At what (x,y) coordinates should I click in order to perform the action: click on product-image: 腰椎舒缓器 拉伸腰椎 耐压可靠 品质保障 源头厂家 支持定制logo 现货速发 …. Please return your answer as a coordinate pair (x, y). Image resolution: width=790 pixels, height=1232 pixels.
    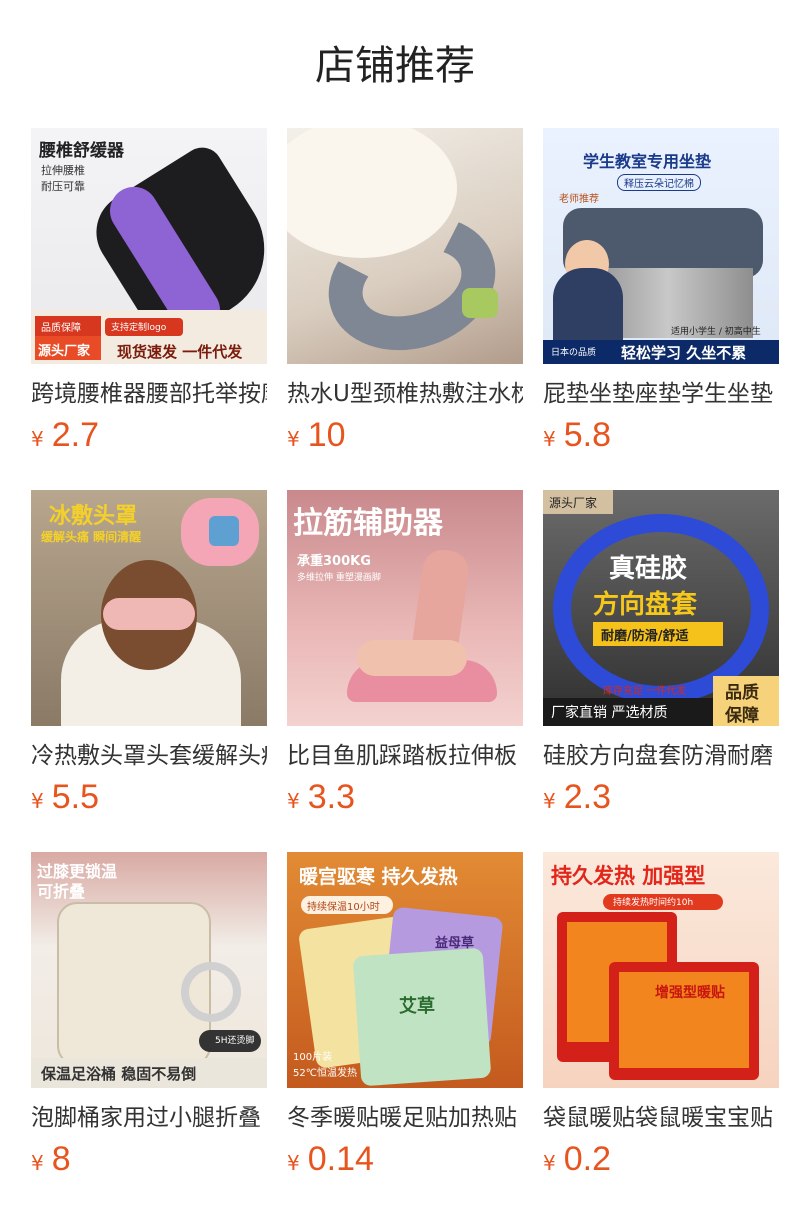
    Looking at the image, I should click on (149, 246).